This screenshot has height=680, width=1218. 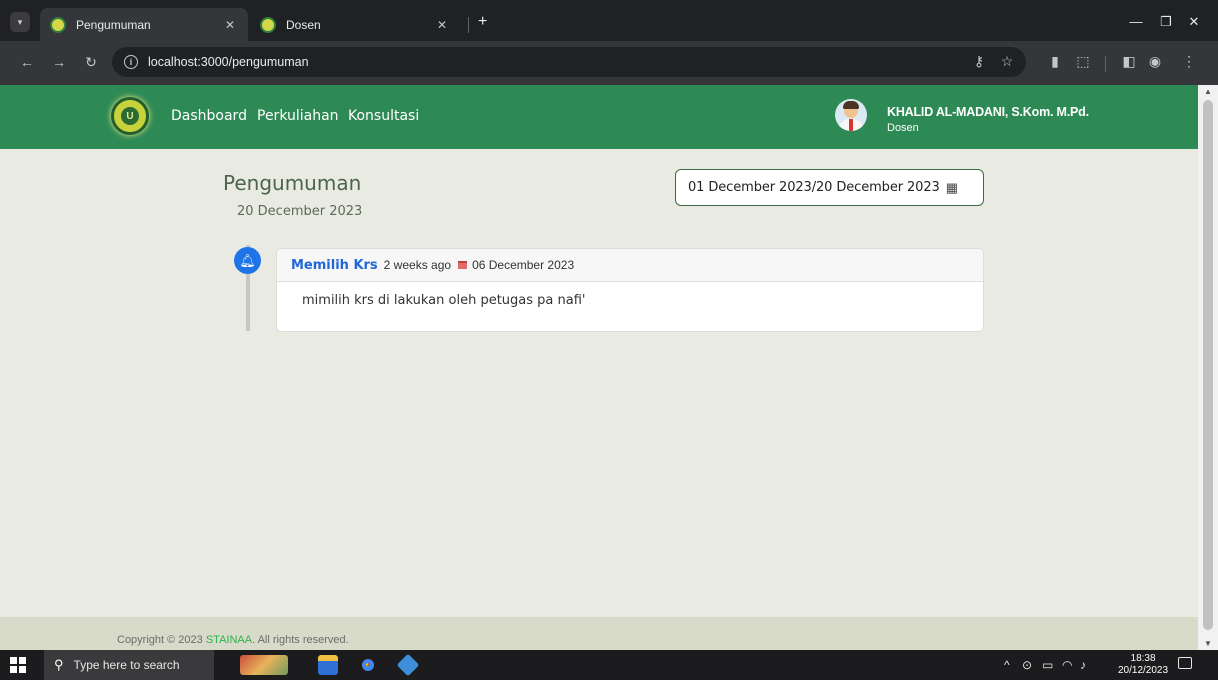 I want to click on browser-tabbar: ▾ Pengumuman ✕ Dosen ✕ + — ❐ ✕, so click(x=609, y=20).